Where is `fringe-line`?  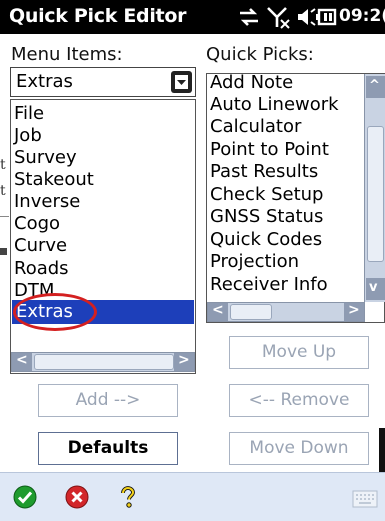
fringe-line is located at coordinates (4, 216).